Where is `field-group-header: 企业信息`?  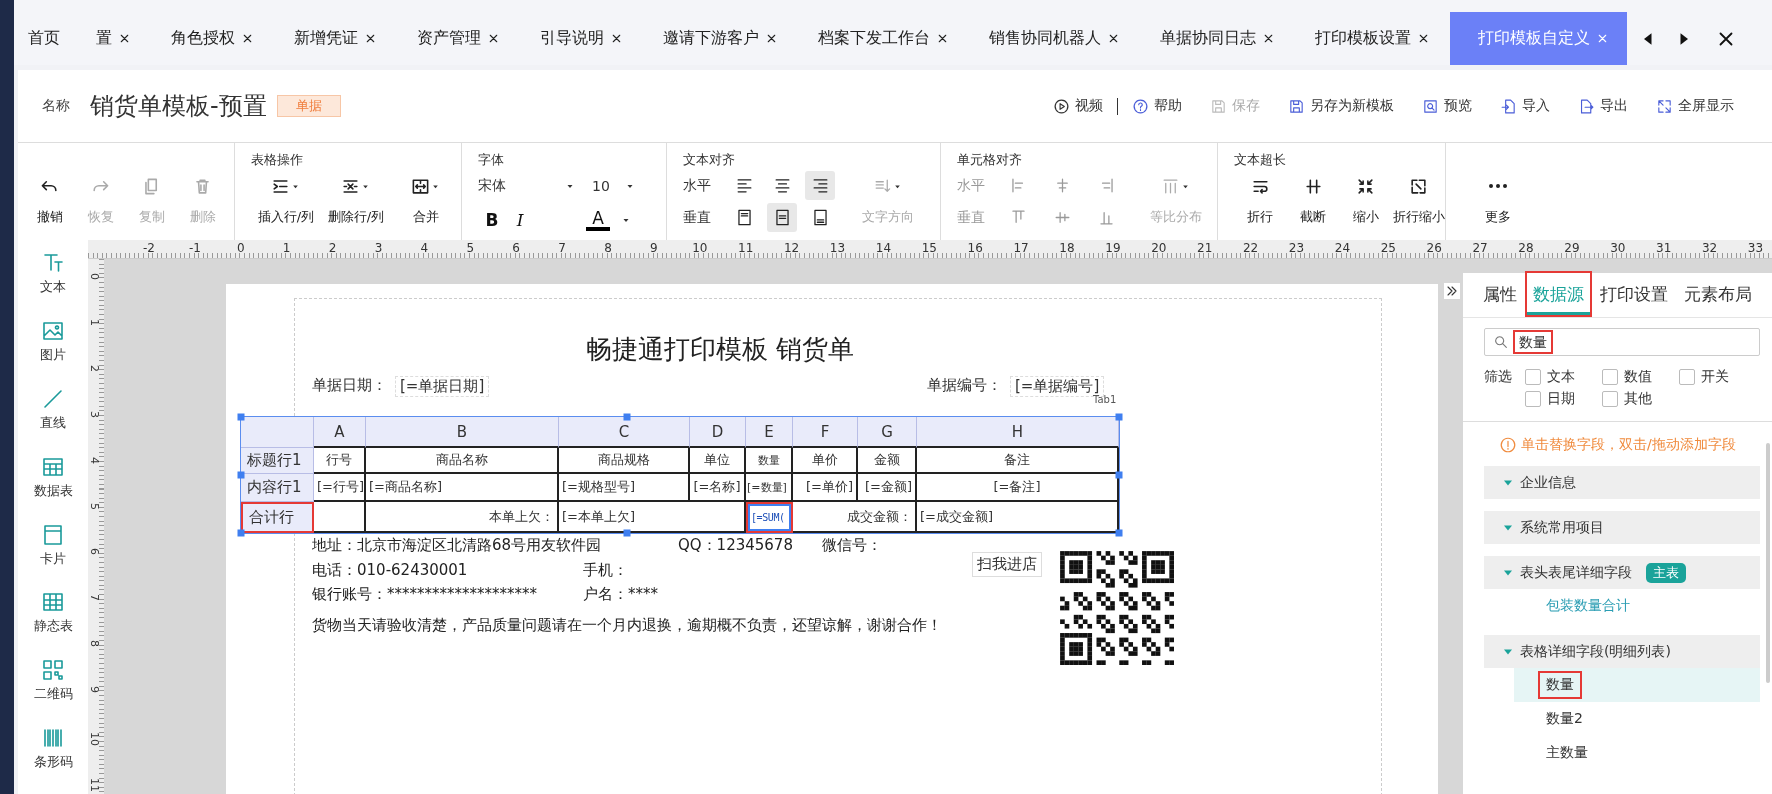
field-group-header: 企业信息 is located at coordinates (1622, 482).